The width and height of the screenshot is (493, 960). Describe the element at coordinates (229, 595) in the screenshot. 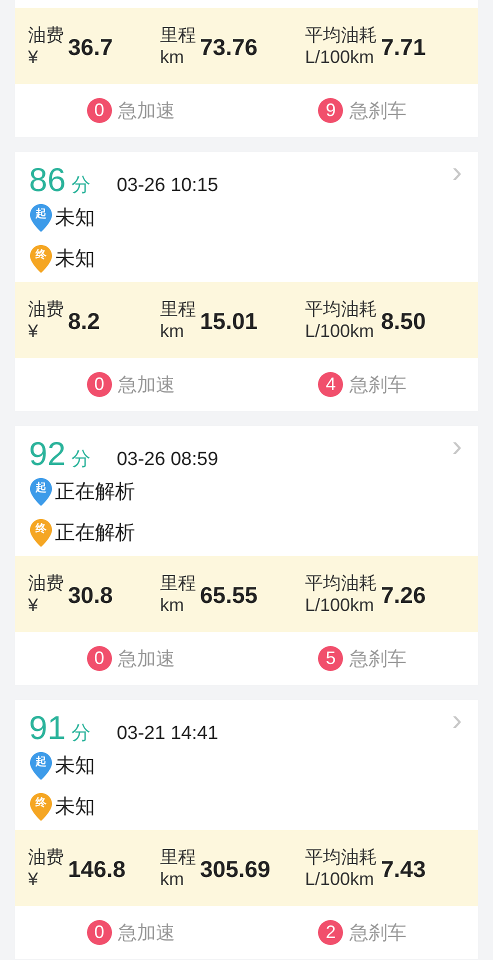

I see `stat-value: 65.55` at that location.